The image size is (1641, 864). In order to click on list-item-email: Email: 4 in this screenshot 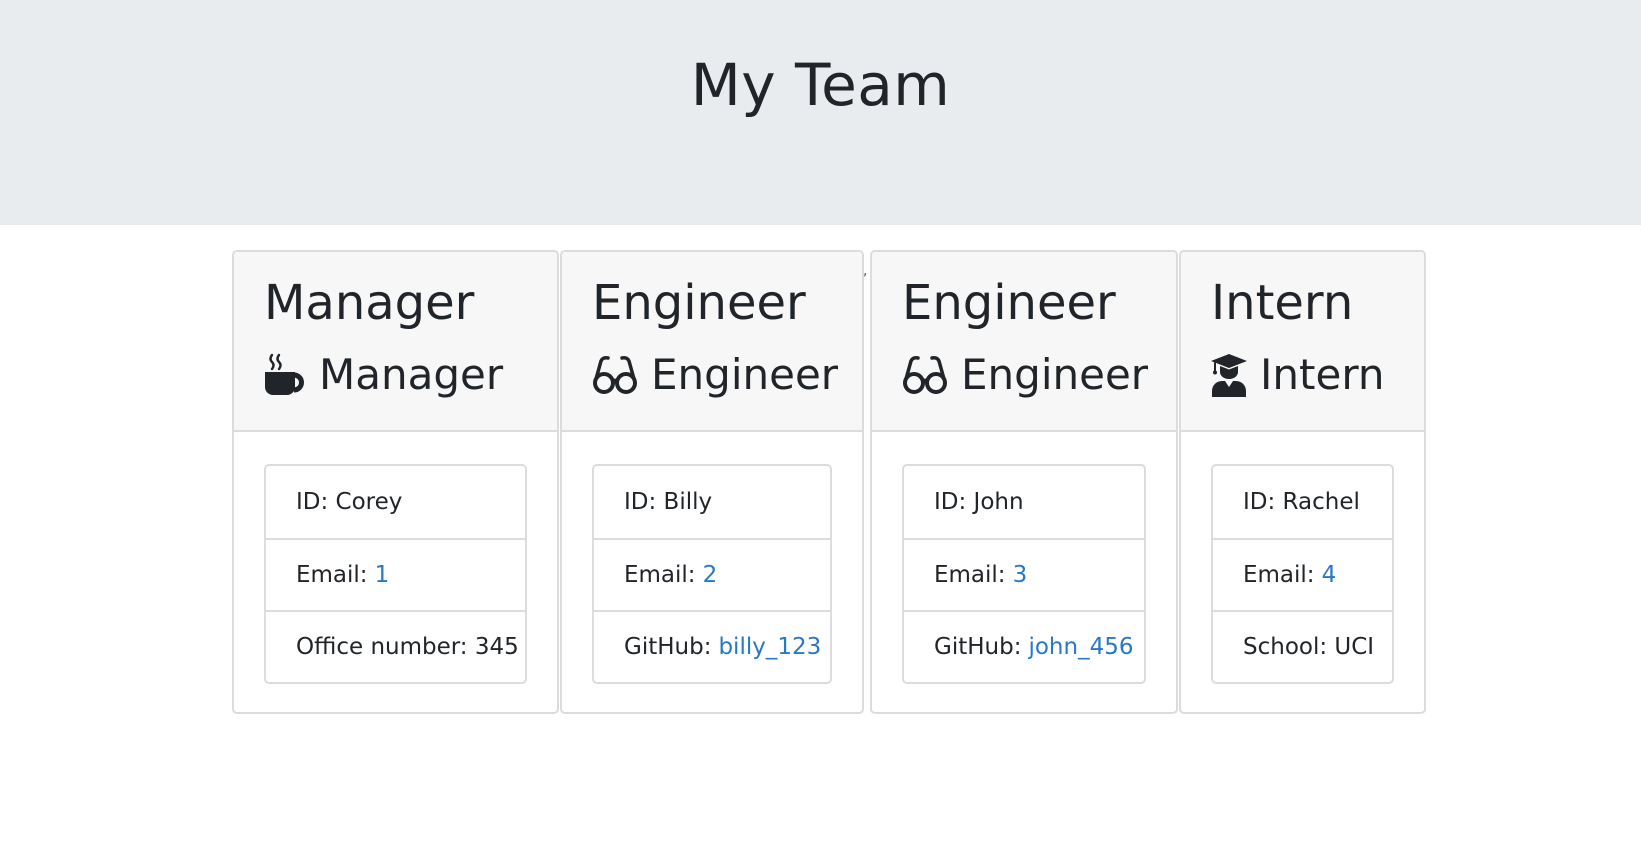, I will do `click(1302, 574)`.